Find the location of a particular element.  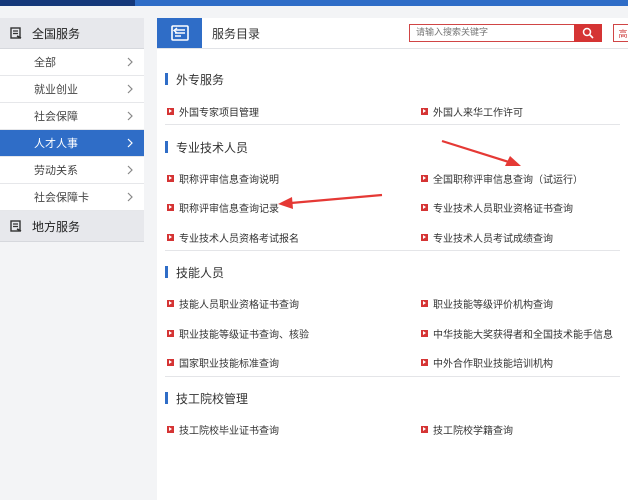

sidebar-item-label: 全部 is located at coordinates (45, 62).